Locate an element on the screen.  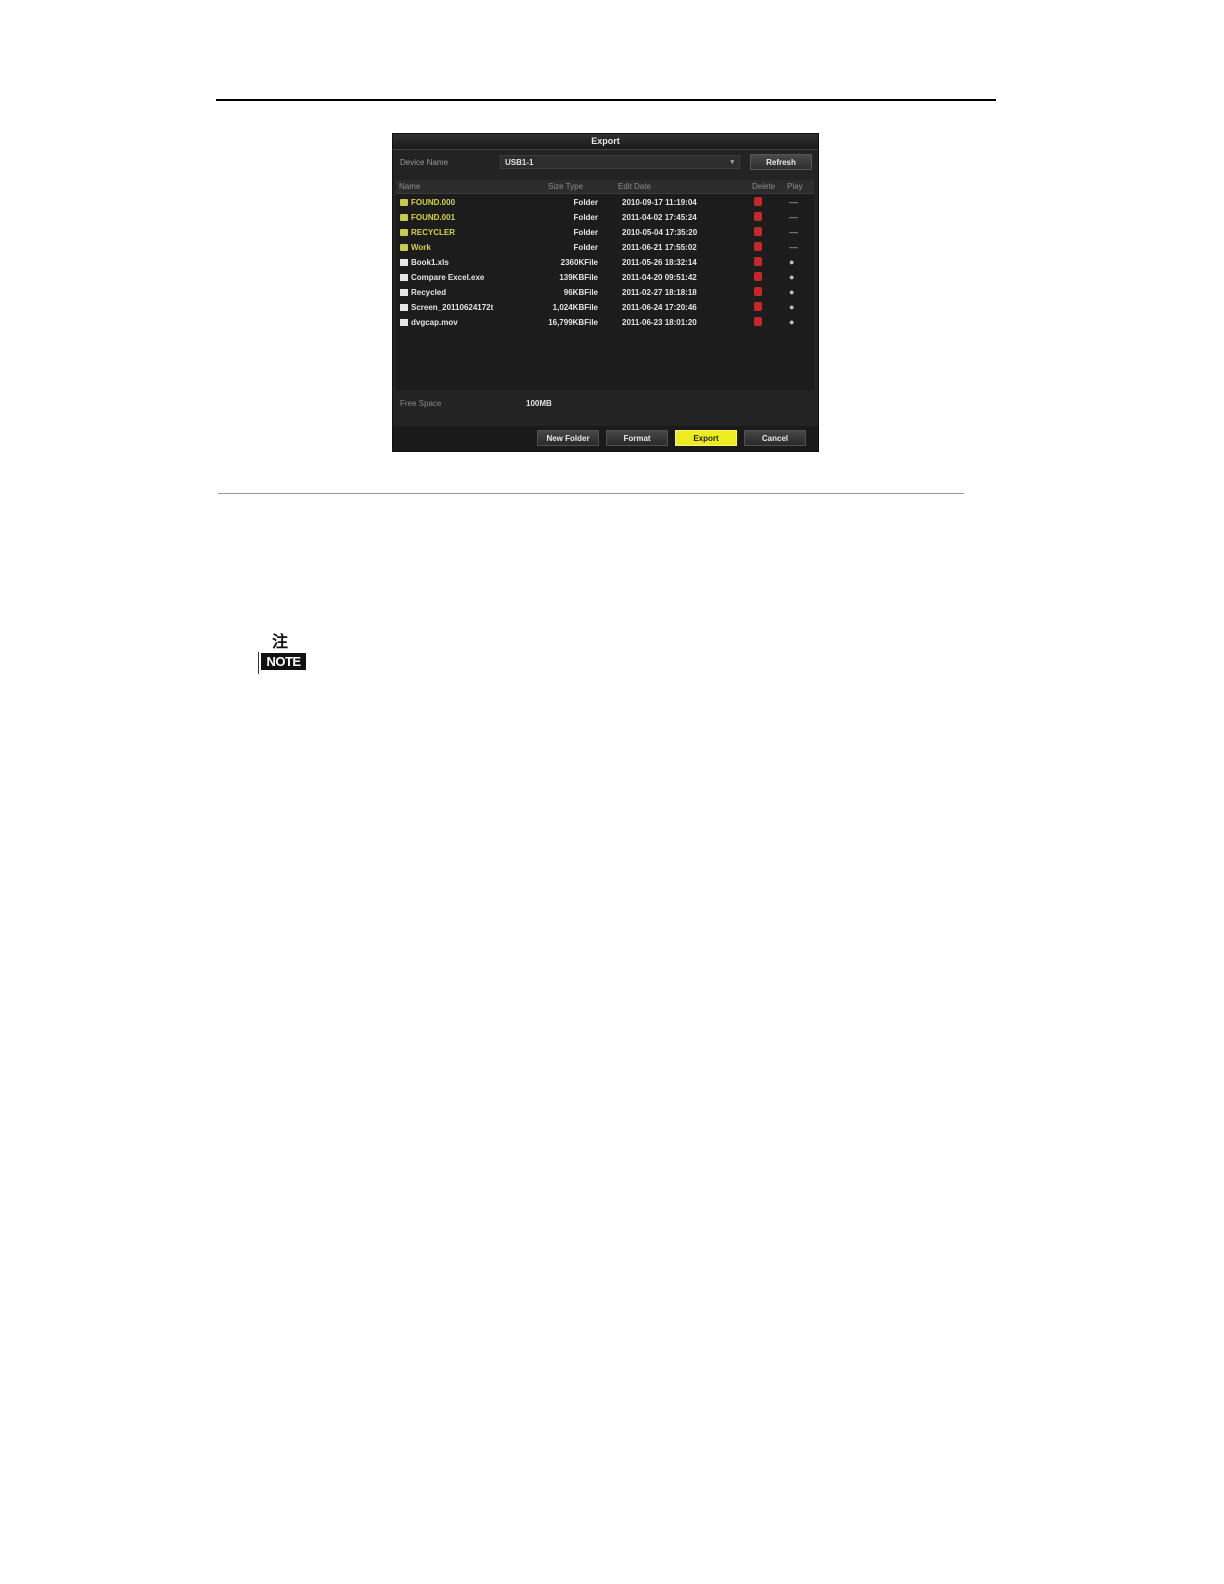
note-label: NOTE is located at coordinates (283, 661).